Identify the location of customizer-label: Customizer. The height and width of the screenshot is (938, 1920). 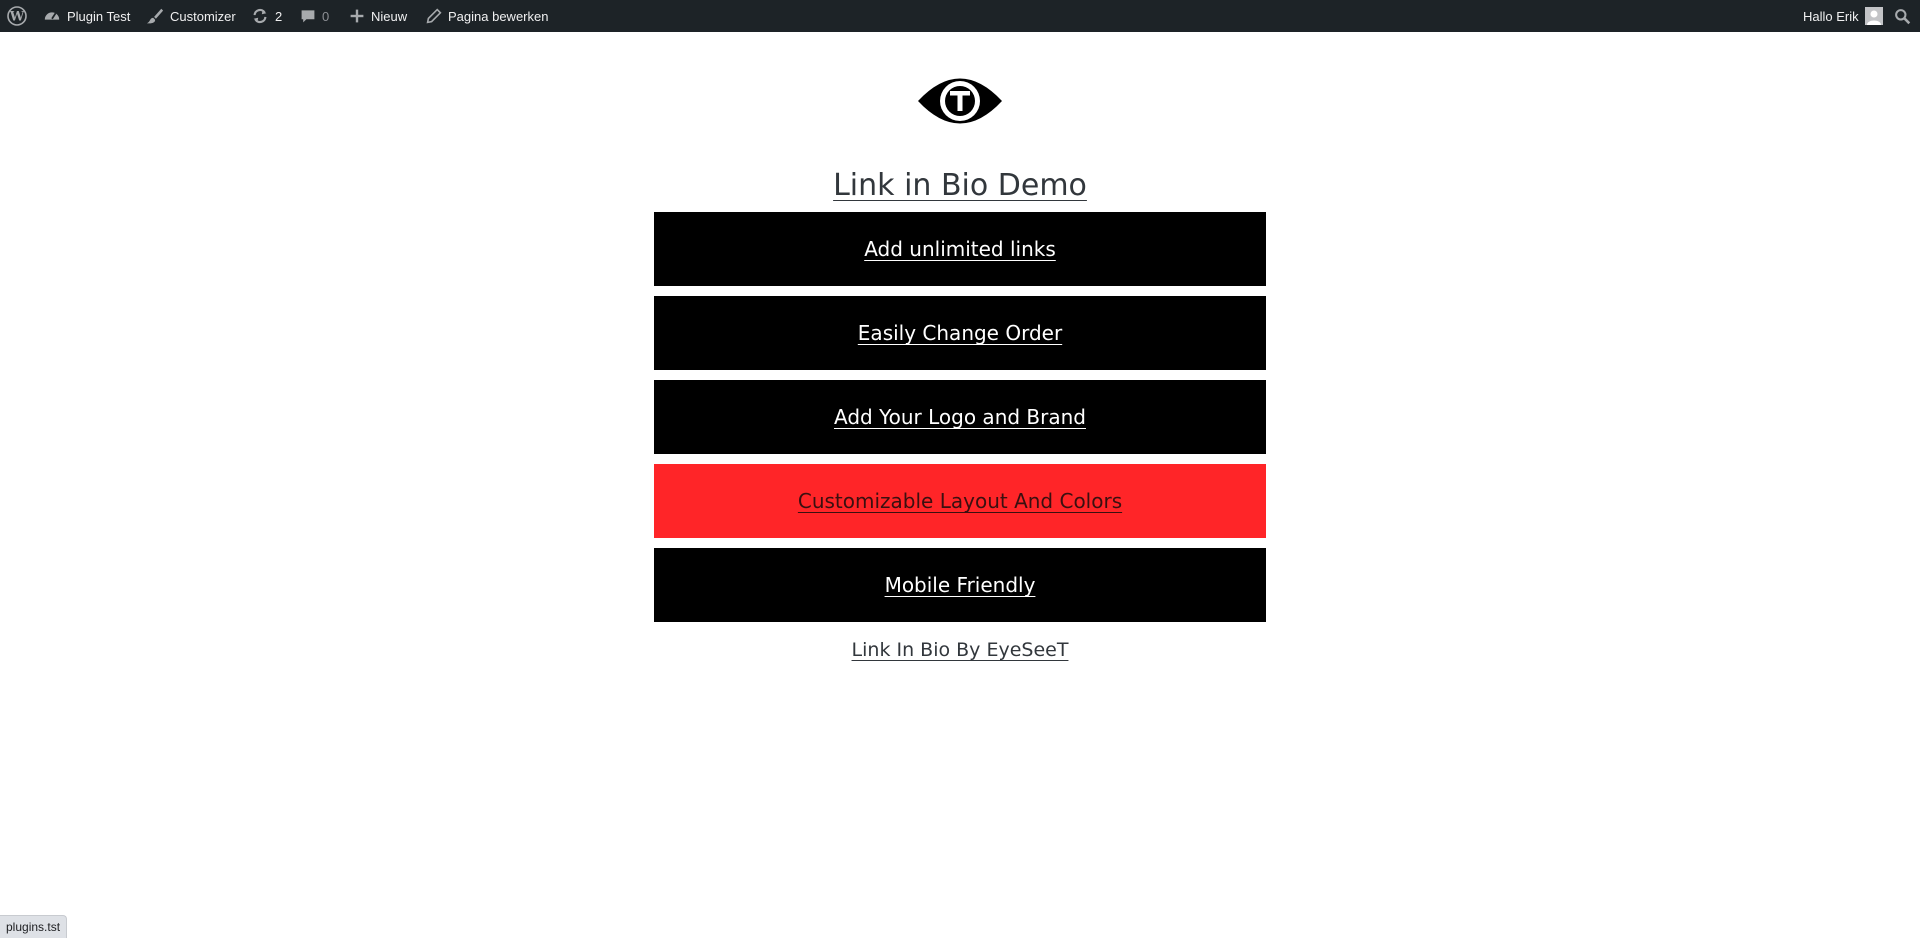
(203, 16).